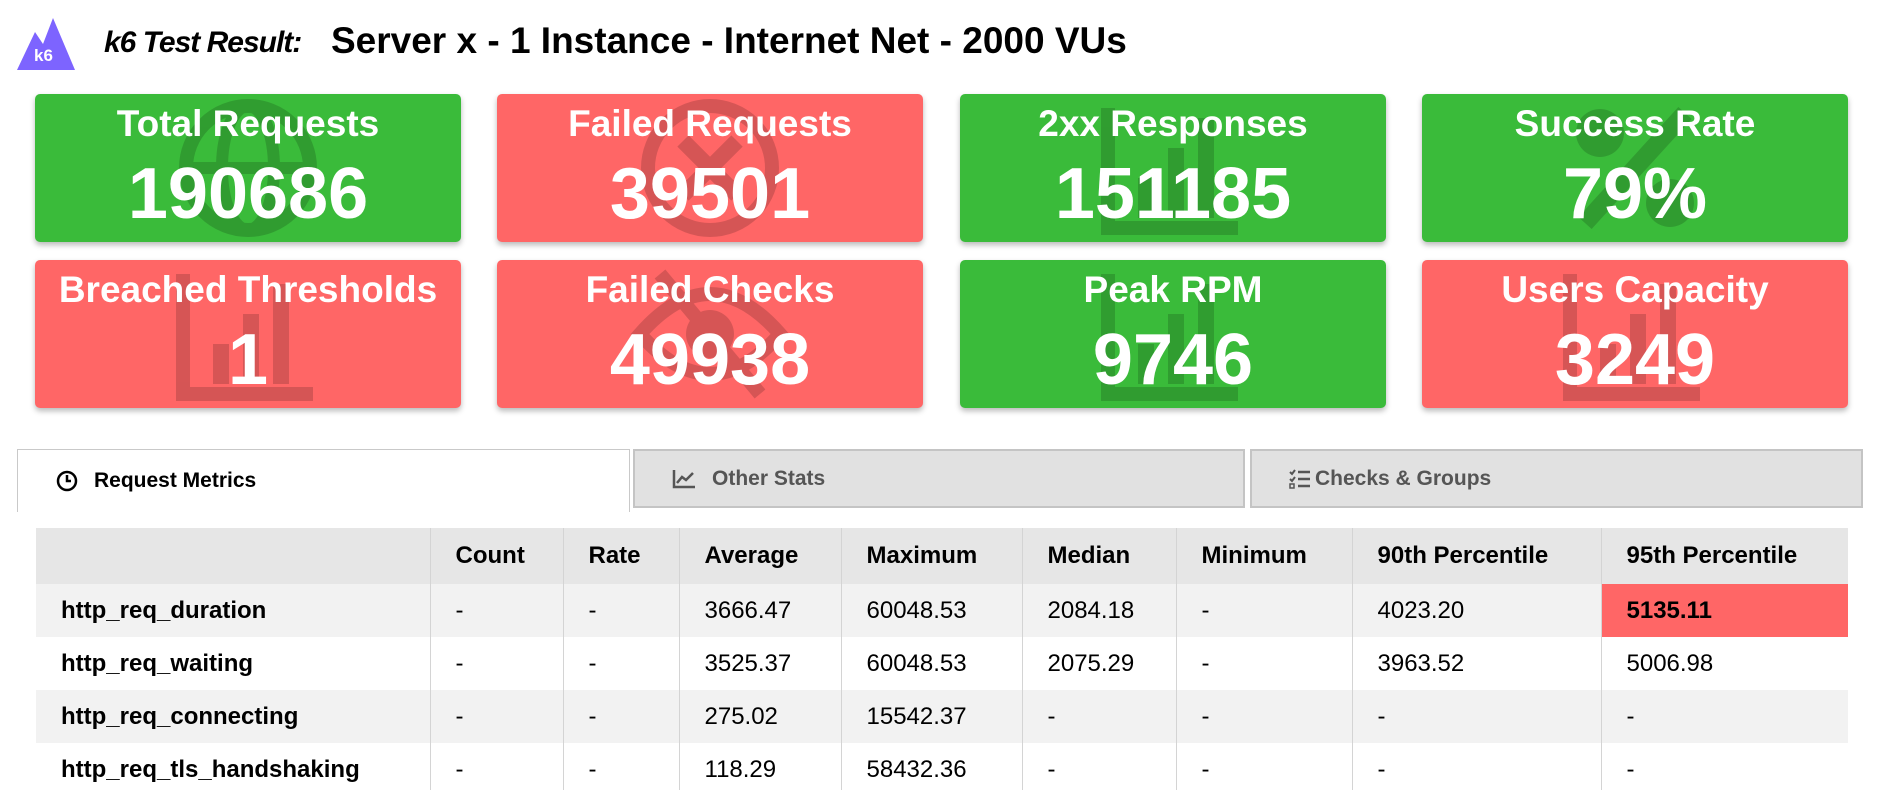 The height and width of the screenshot is (790, 1888). I want to click on column-header: Maximum, so click(931, 556).